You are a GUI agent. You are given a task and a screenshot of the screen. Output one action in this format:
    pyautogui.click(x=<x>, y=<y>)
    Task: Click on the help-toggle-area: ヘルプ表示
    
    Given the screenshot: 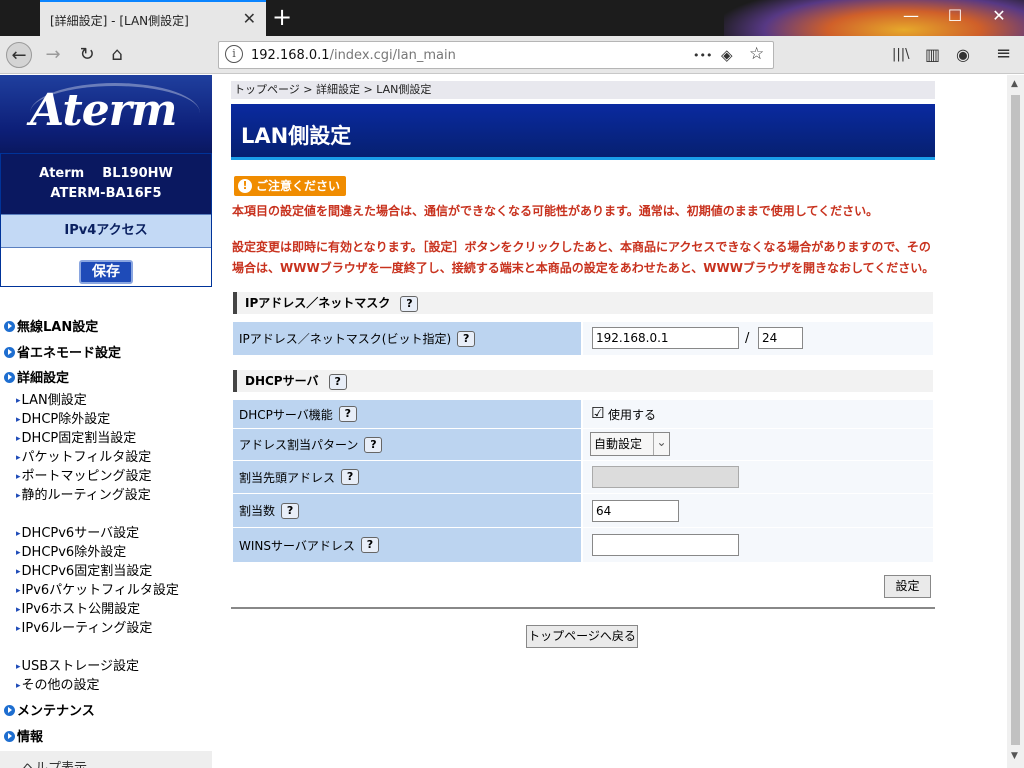 What is the action you would take?
    pyautogui.click(x=106, y=759)
    